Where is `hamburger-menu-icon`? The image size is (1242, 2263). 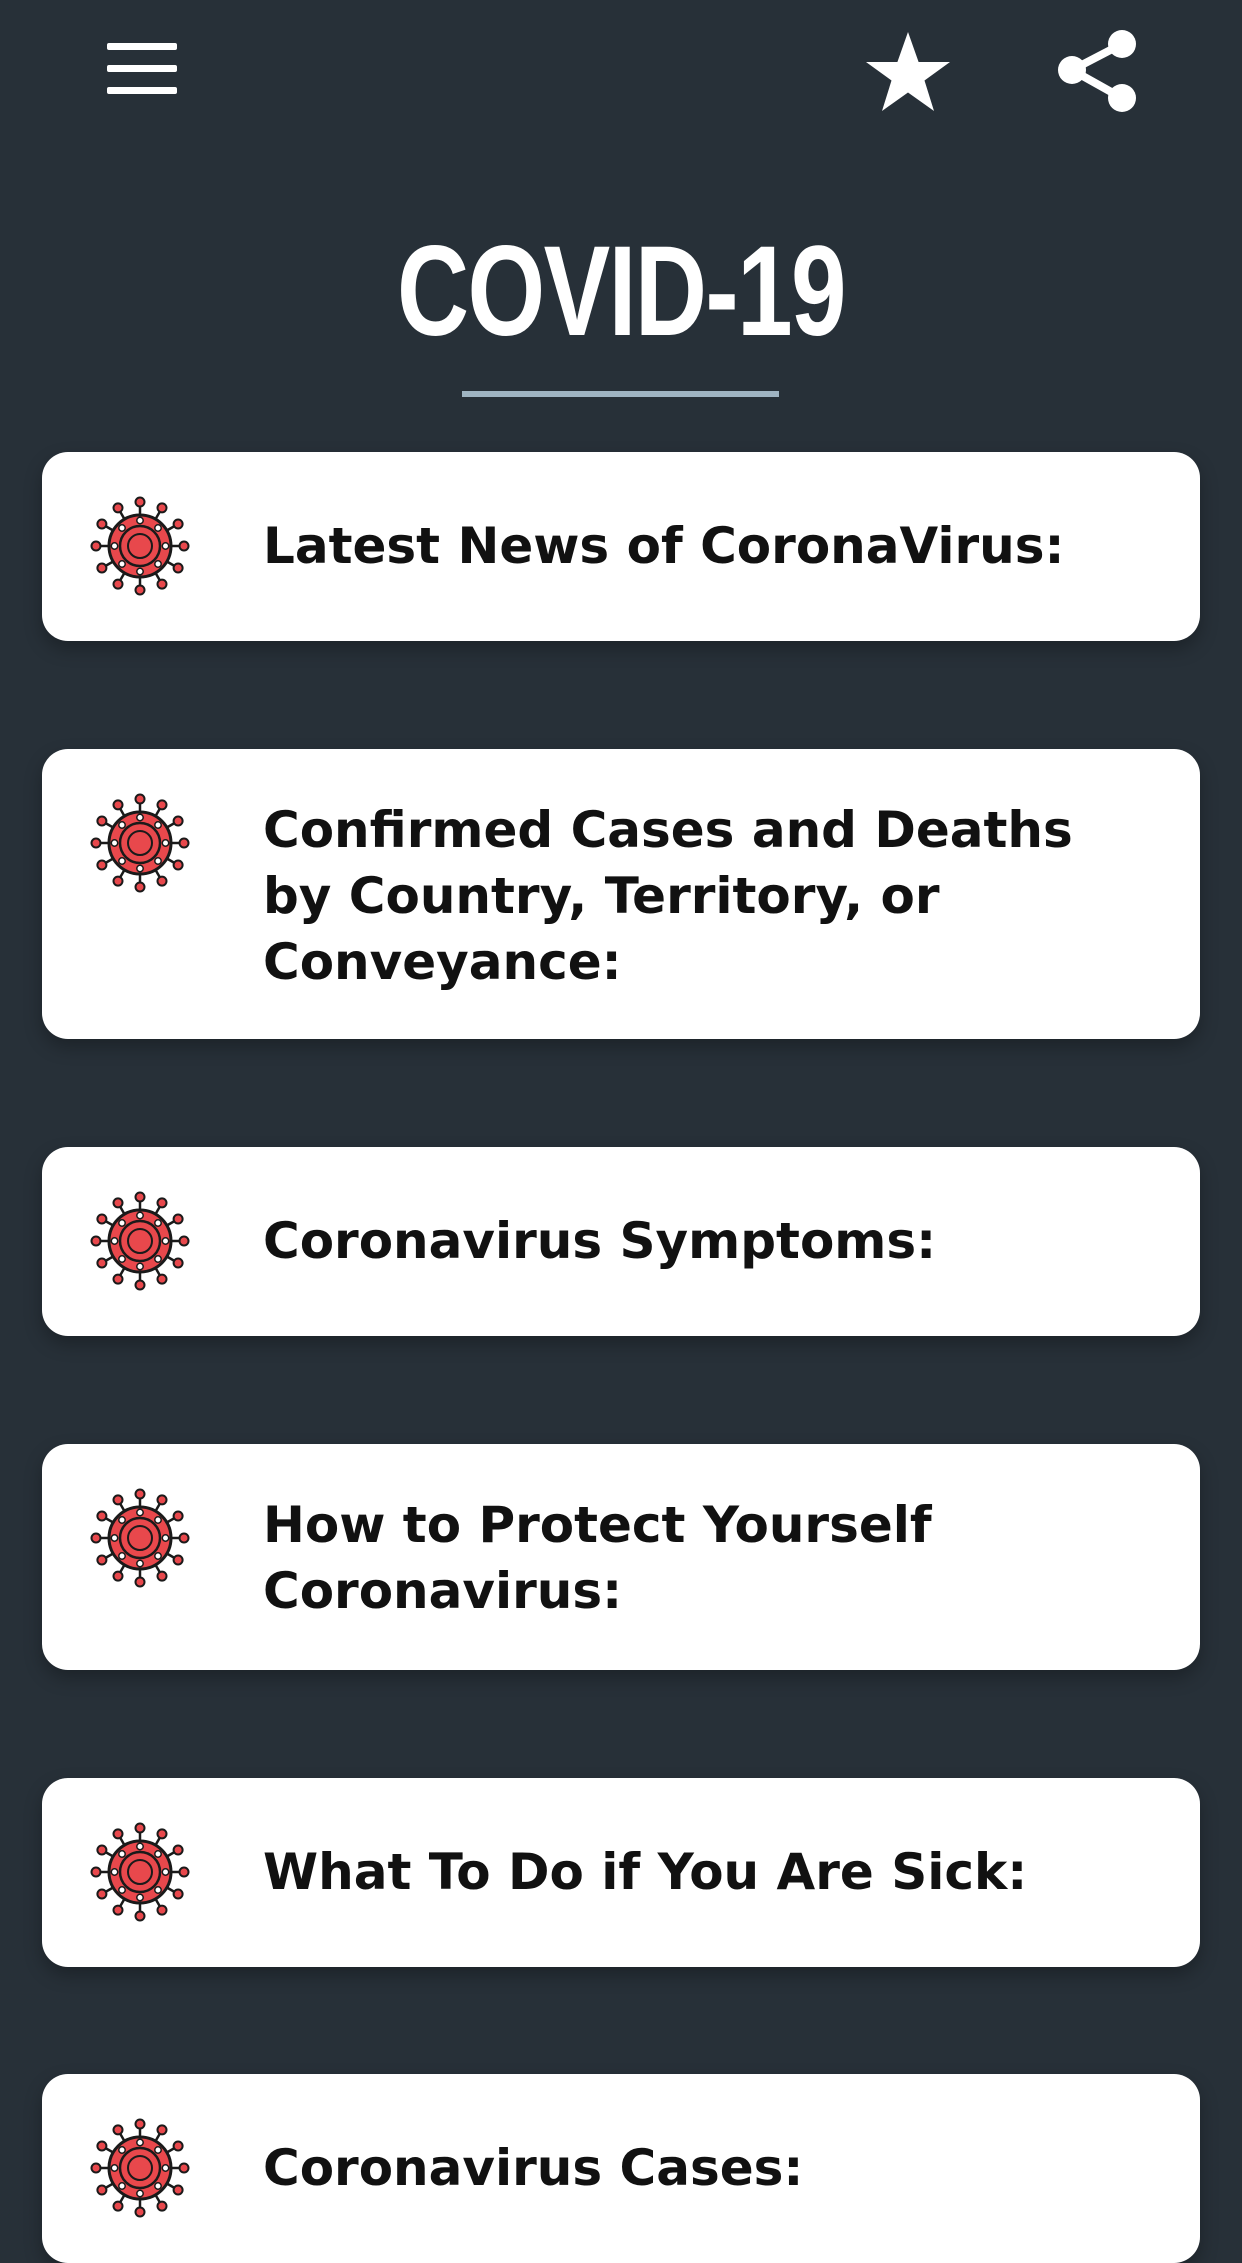 hamburger-menu-icon is located at coordinates (142, 68).